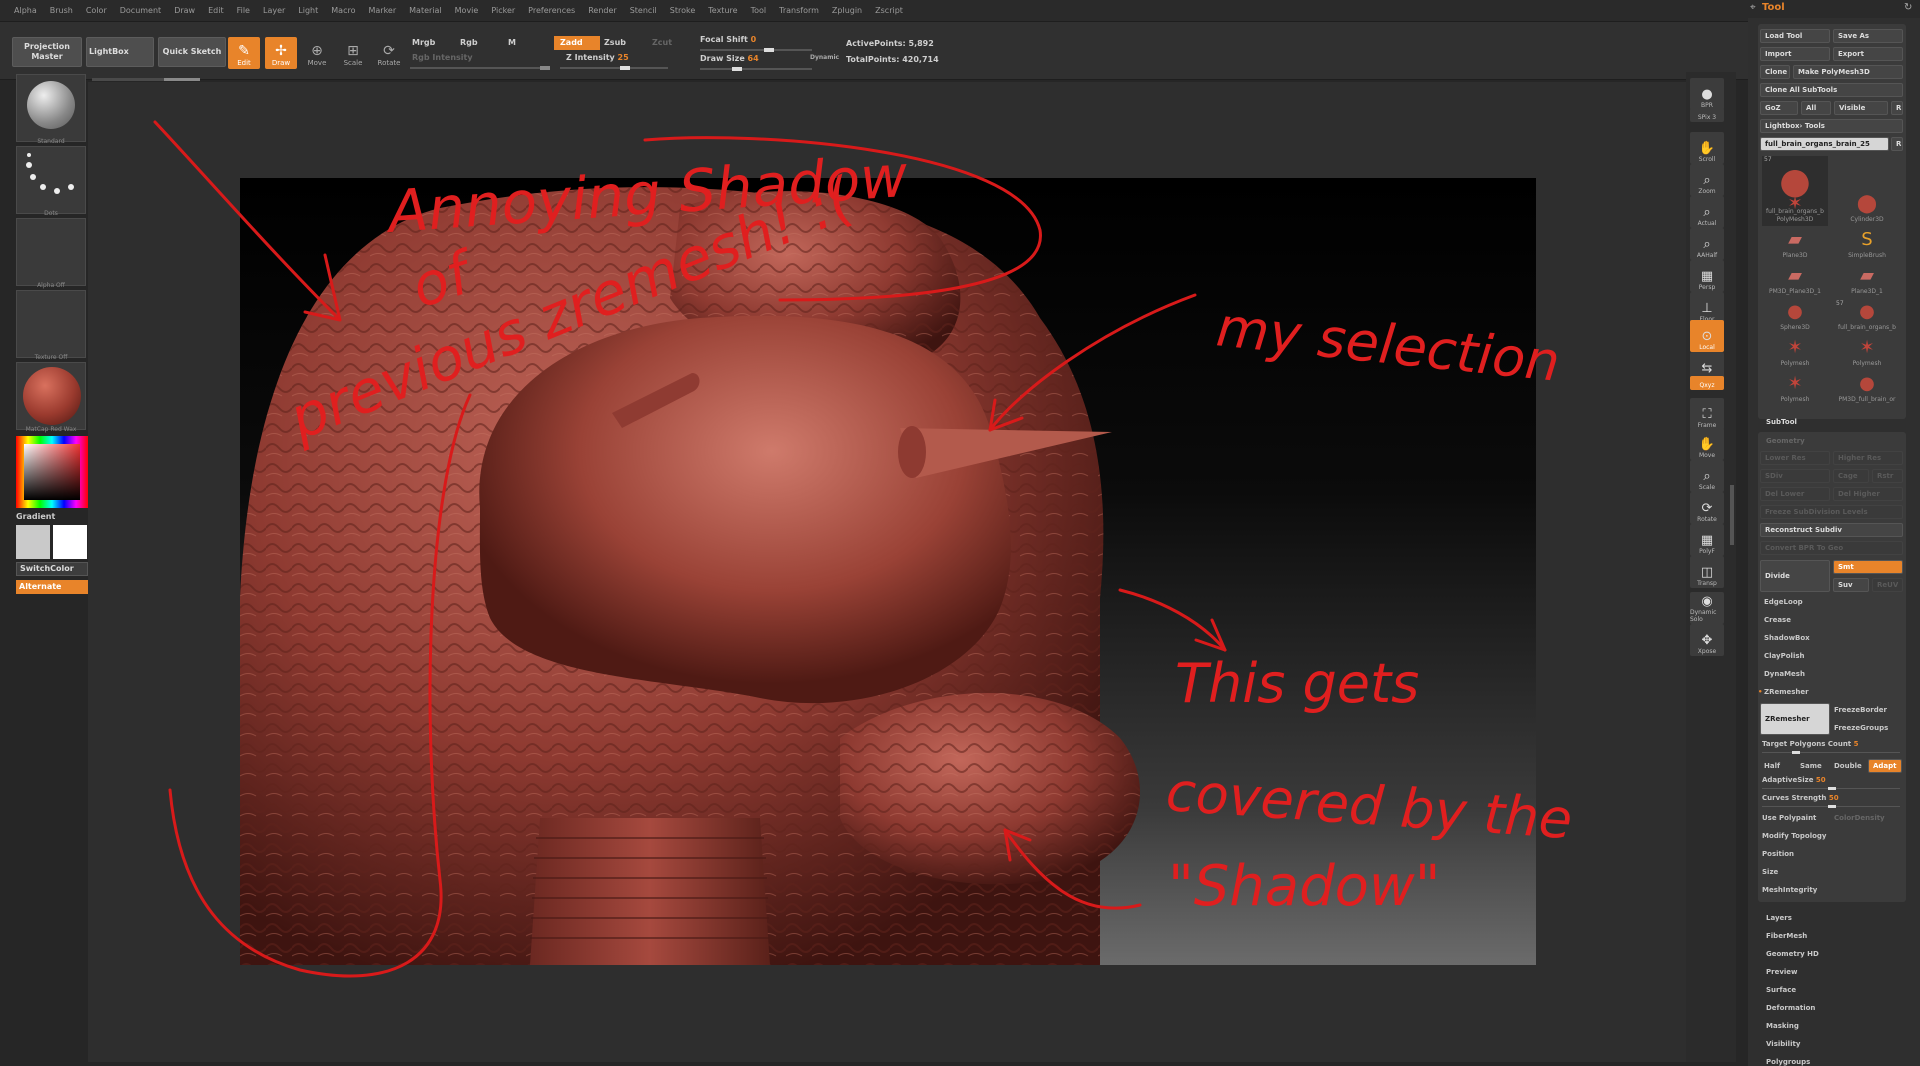  Describe the element at coordinates (1786, 936) in the screenshot. I see `section-fibermesh: FiberMesh` at that location.